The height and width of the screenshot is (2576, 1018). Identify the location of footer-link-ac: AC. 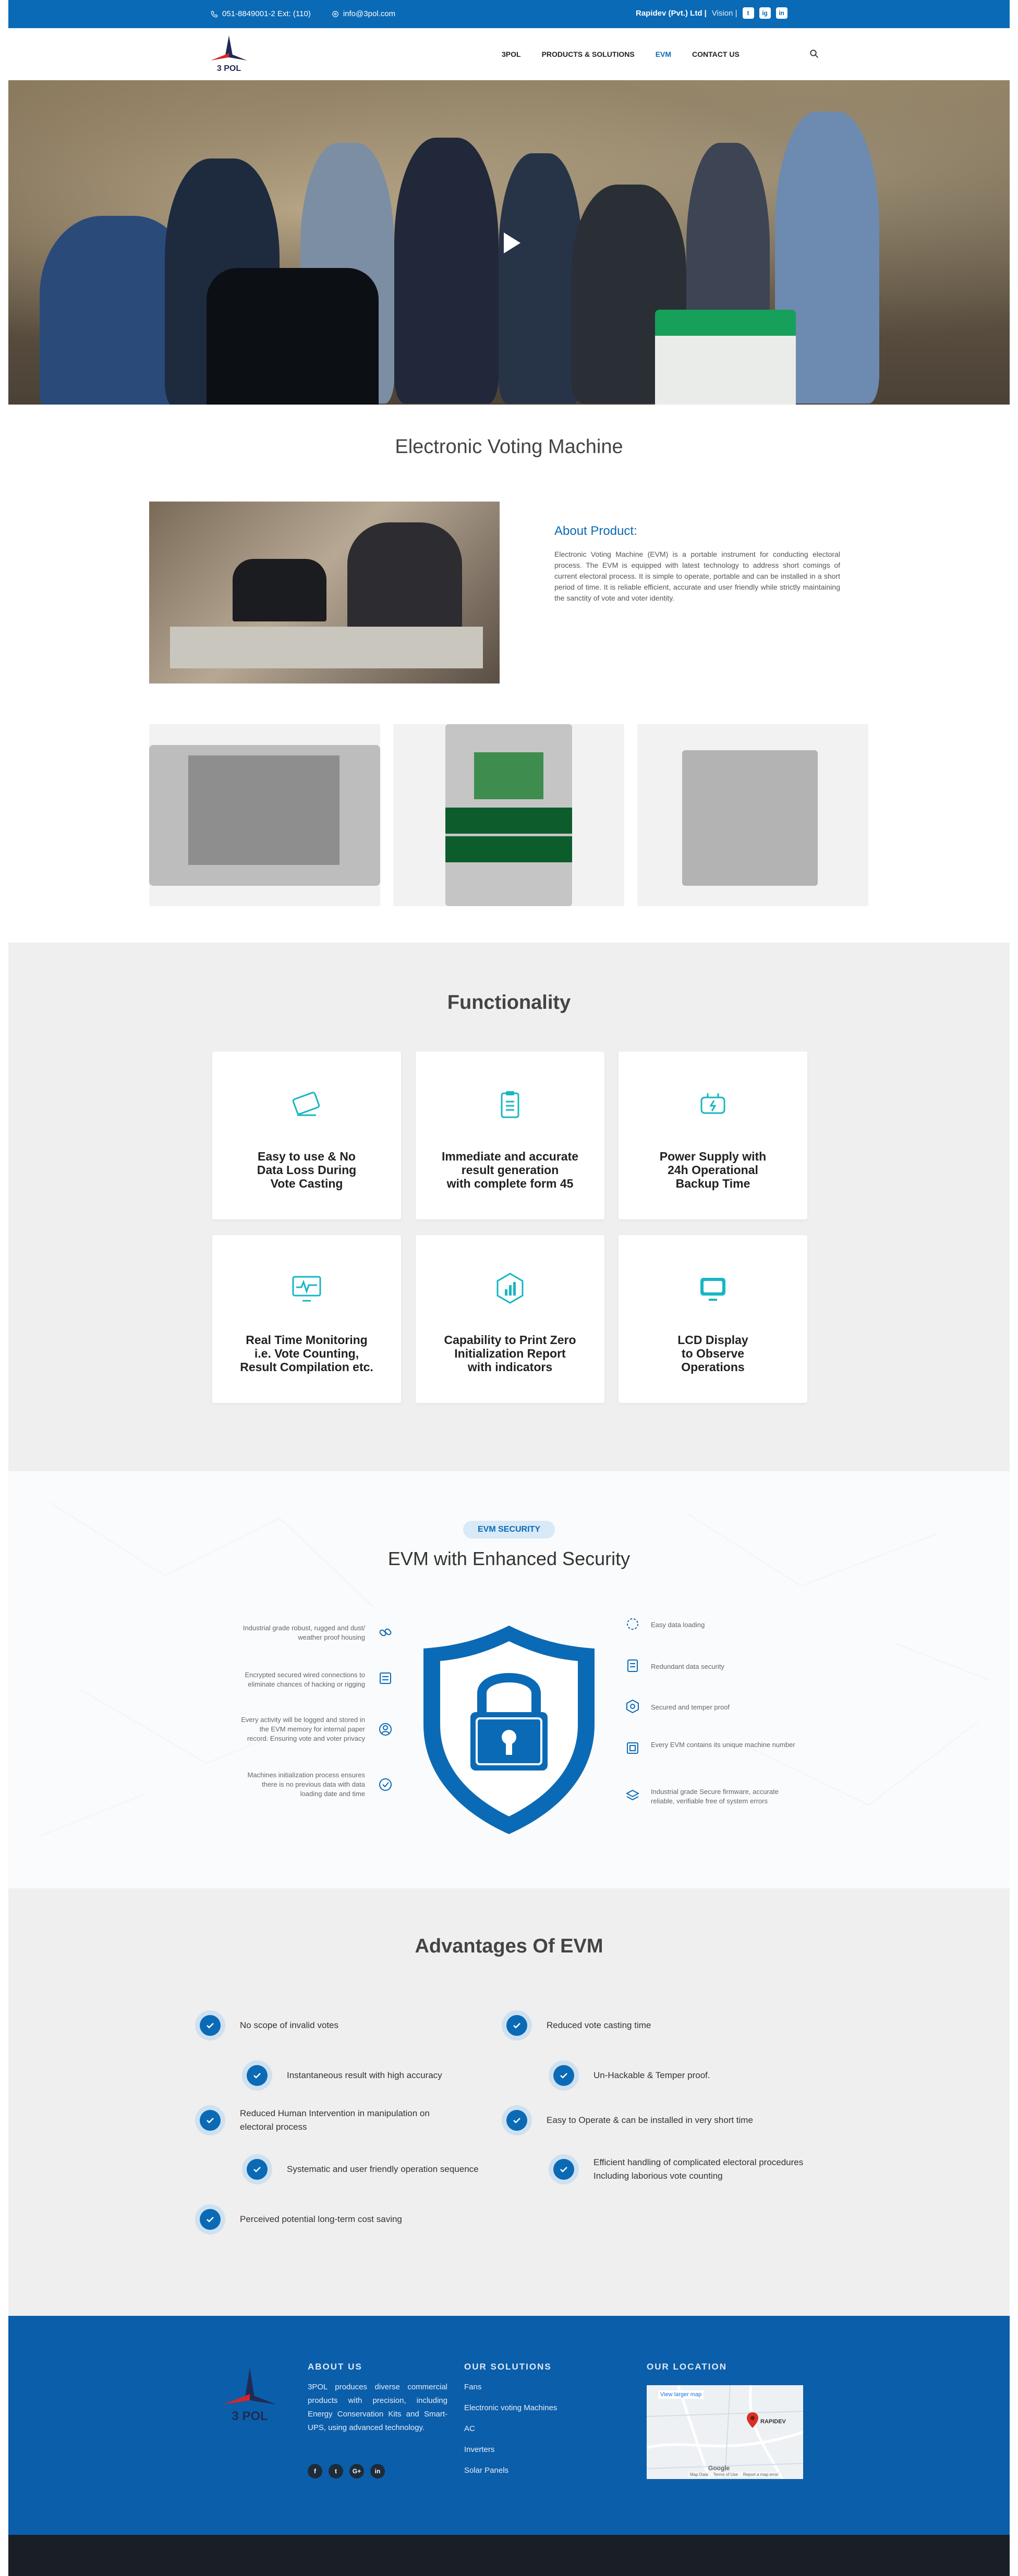
(510, 2434).